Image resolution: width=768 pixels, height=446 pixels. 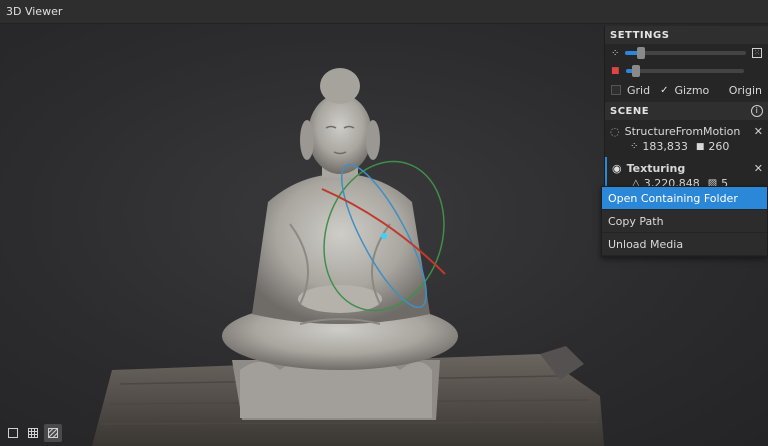 What do you see at coordinates (641, 53) in the screenshot?
I see `point-size-slider-handle` at bounding box center [641, 53].